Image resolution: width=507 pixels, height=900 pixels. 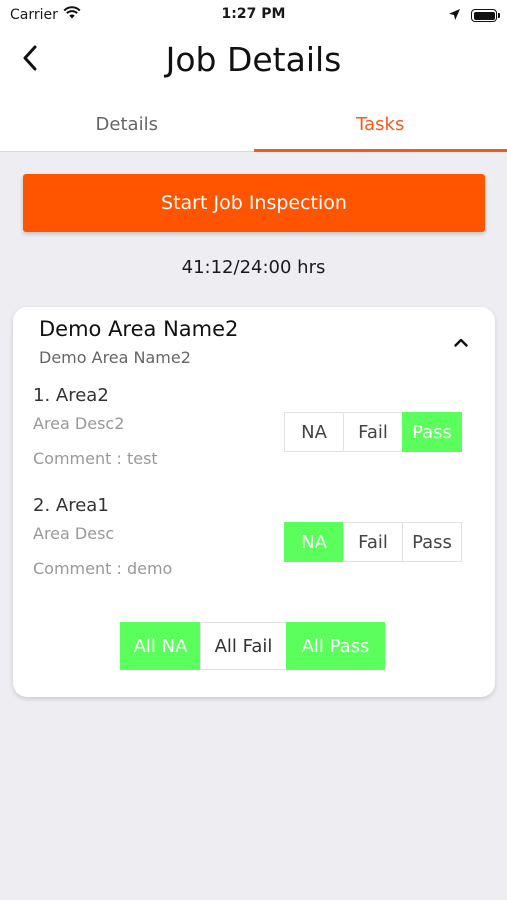 I want to click on navigation-bar: Job Details, so click(x=253, y=63).